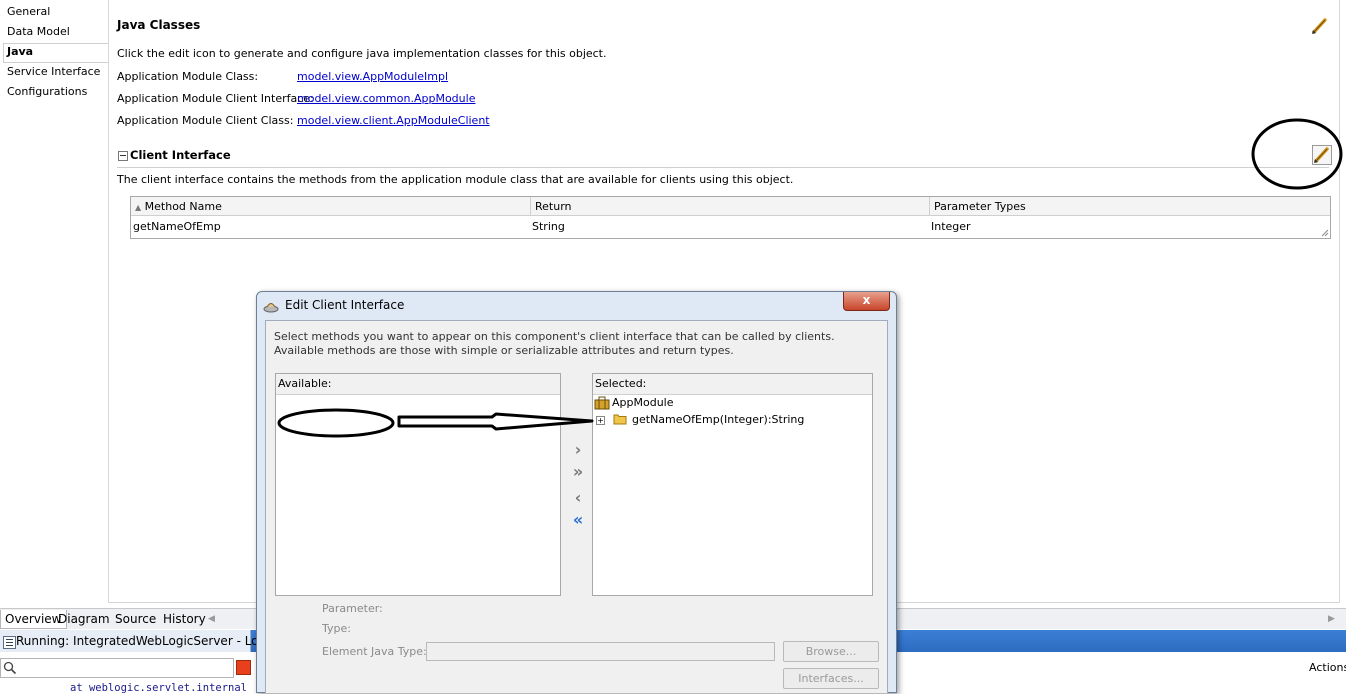 Image resolution: width=1346 pixels, height=694 pixels. I want to click on client-interface-title: Client Interface, so click(180, 155).